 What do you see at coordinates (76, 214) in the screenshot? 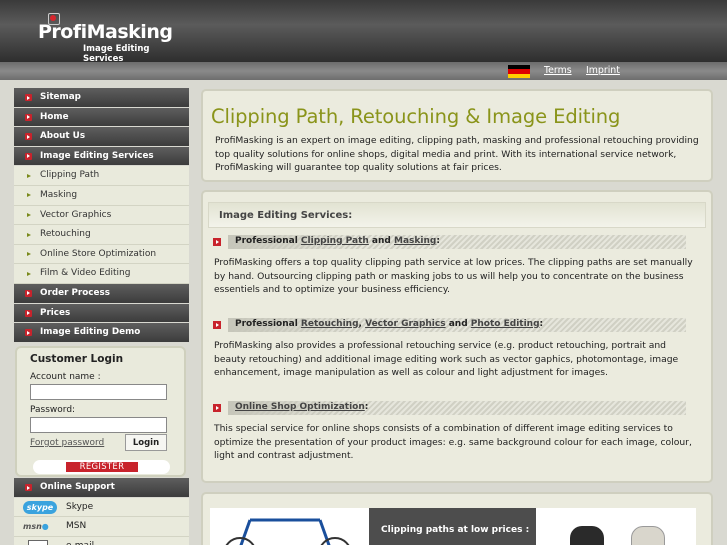
I see `sidebar-item-label: Vector Graphics` at bounding box center [76, 214].